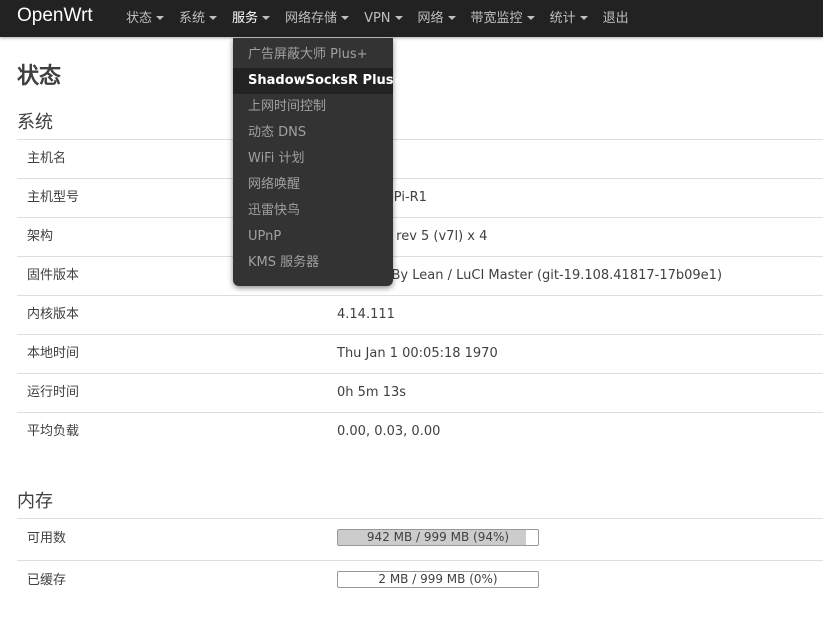 Image resolution: width=823 pixels, height=636 pixels. Describe the element at coordinates (366, 314) in the screenshot. I see `row-value: 4.14.111` at that location.